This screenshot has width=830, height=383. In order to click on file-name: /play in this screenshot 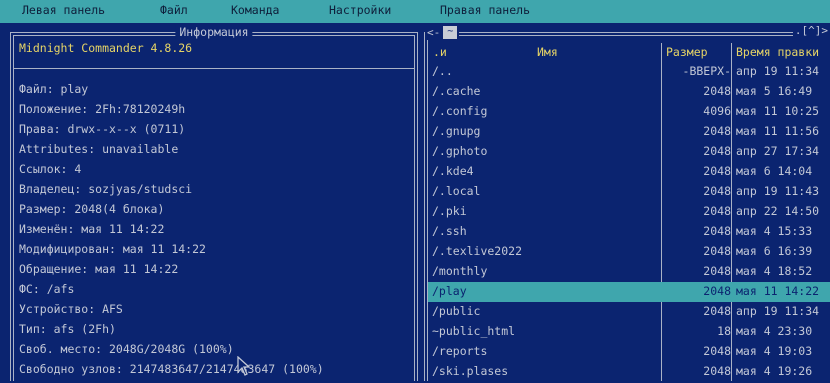, I will do `click(449, 291)`.